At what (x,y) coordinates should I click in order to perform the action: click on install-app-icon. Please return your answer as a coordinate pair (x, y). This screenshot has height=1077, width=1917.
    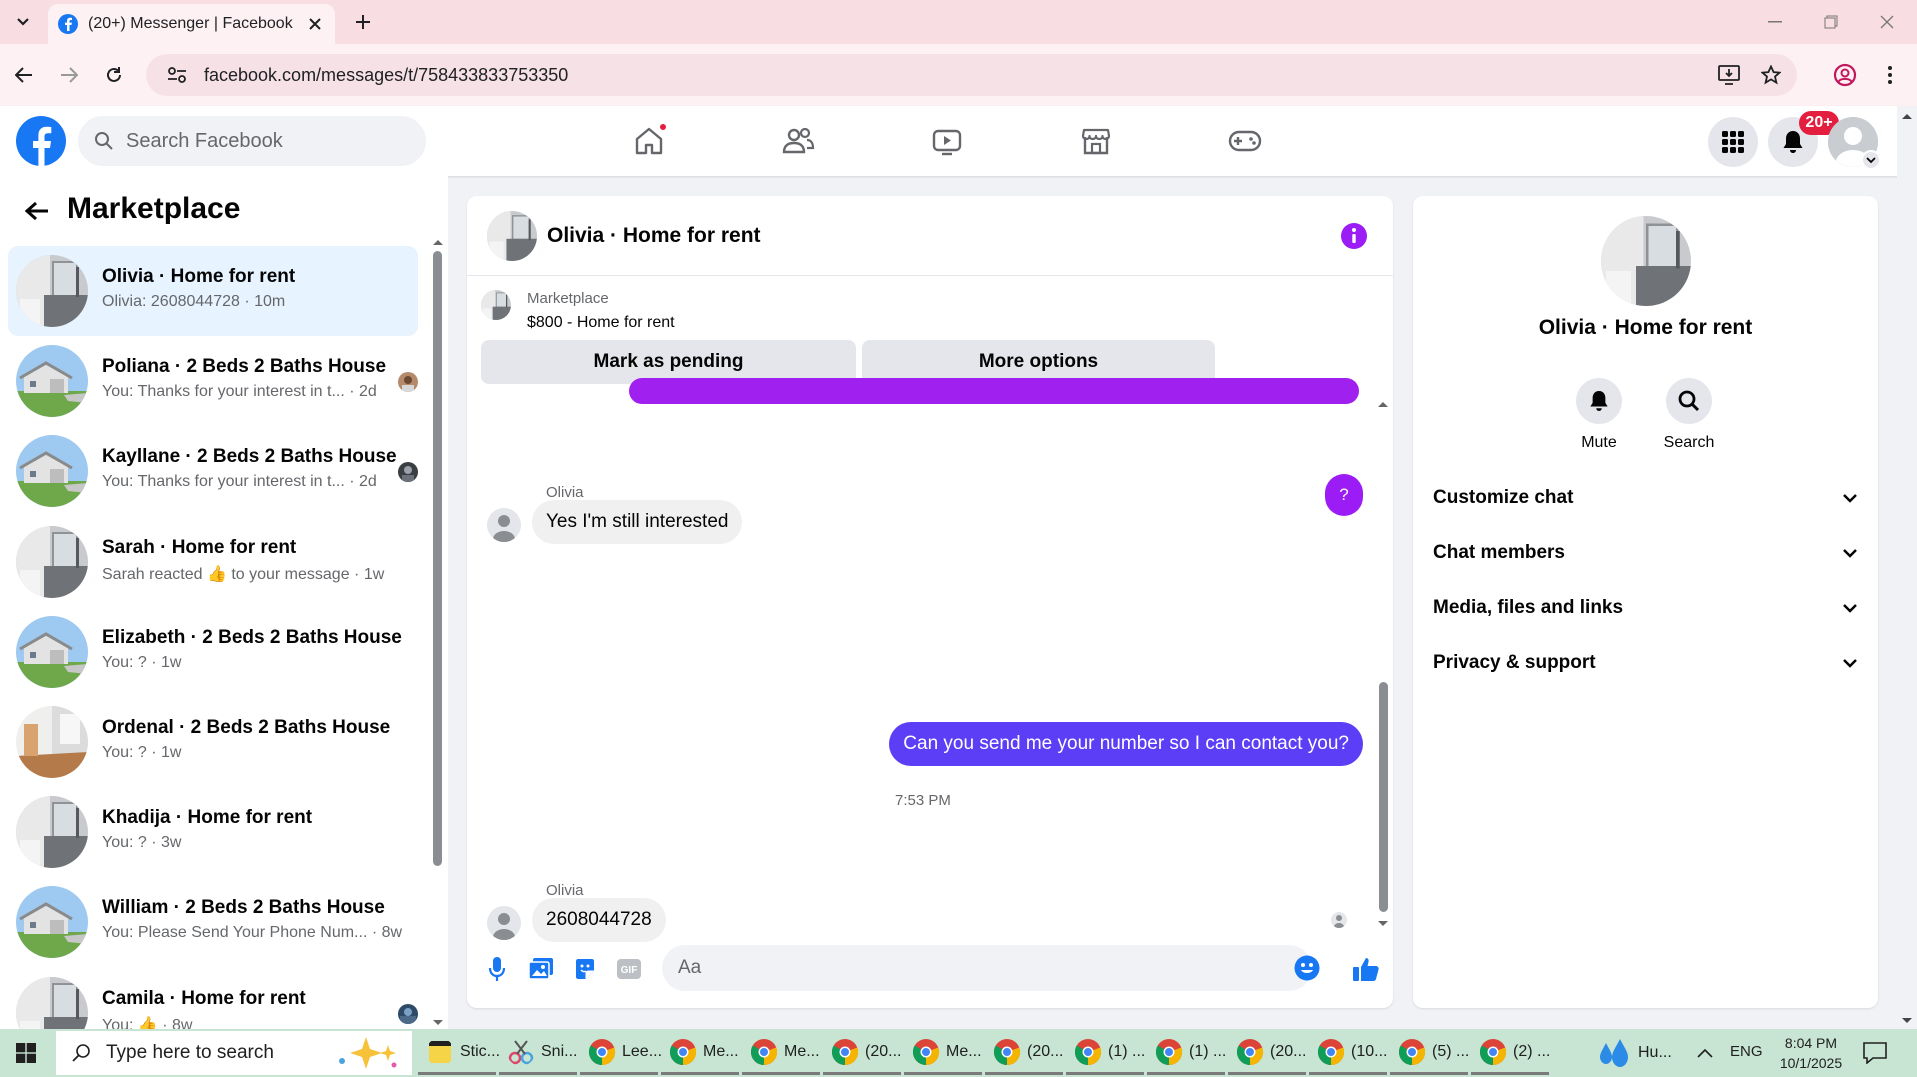
    Looking at the image, I should click on (1729, 75).